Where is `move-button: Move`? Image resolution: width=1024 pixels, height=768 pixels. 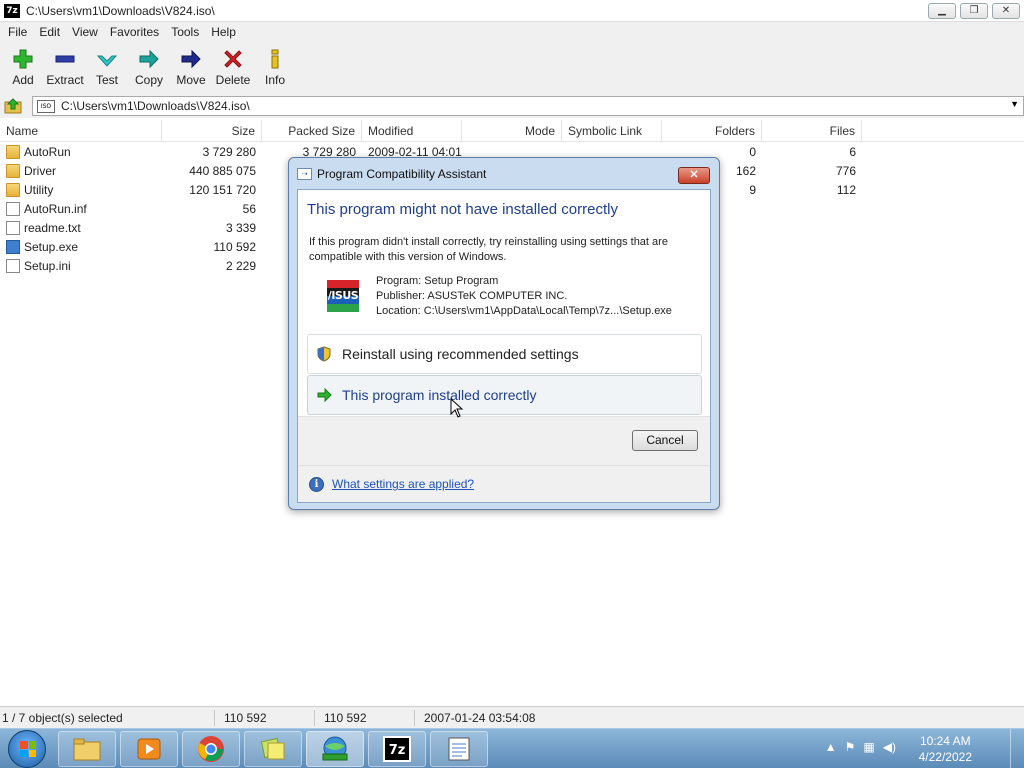
move-button: Move is located at coordinates (191, 68).